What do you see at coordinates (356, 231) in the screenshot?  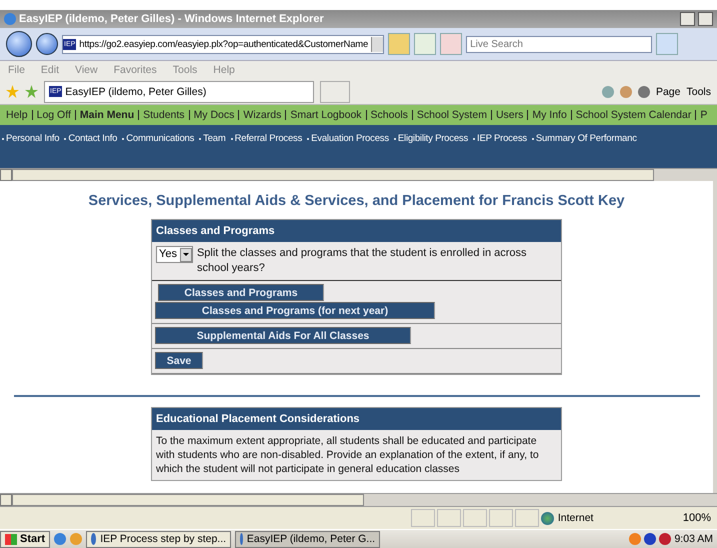 I see `panel-header: Classes and Programs` at bounding box center [356, 231].